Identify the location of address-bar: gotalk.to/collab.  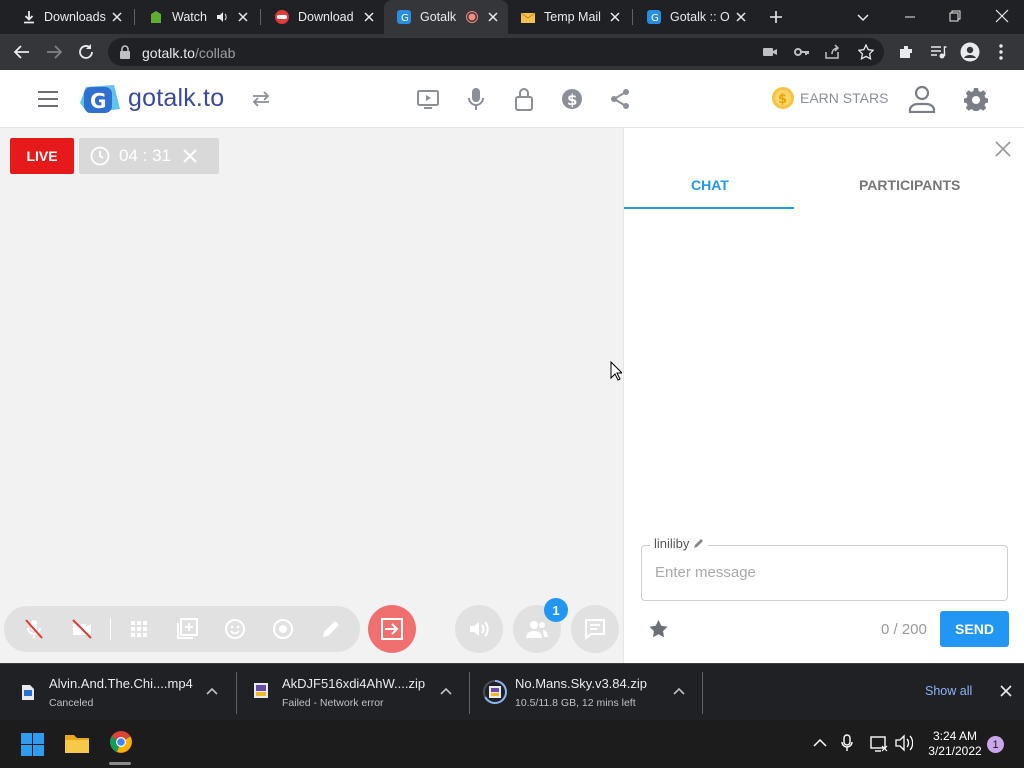
(496, 52).